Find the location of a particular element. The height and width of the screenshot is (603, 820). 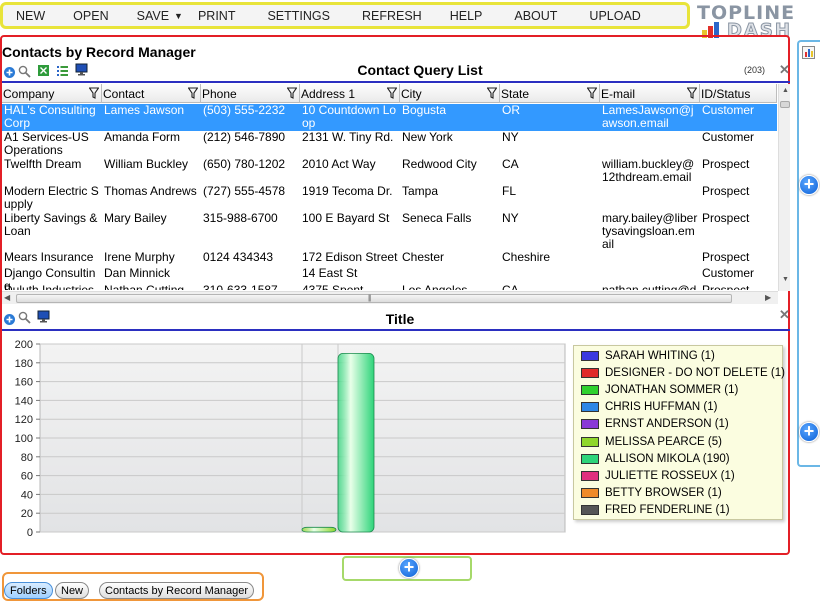

list-view-icon is located at coordinates (62, 70).